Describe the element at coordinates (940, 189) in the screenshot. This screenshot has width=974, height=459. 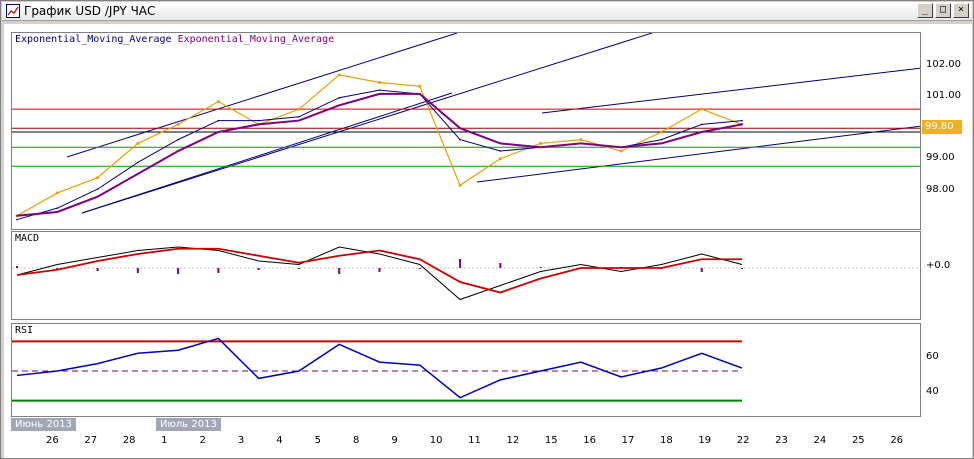
I see `y-tick-98: 98.00` at that location.